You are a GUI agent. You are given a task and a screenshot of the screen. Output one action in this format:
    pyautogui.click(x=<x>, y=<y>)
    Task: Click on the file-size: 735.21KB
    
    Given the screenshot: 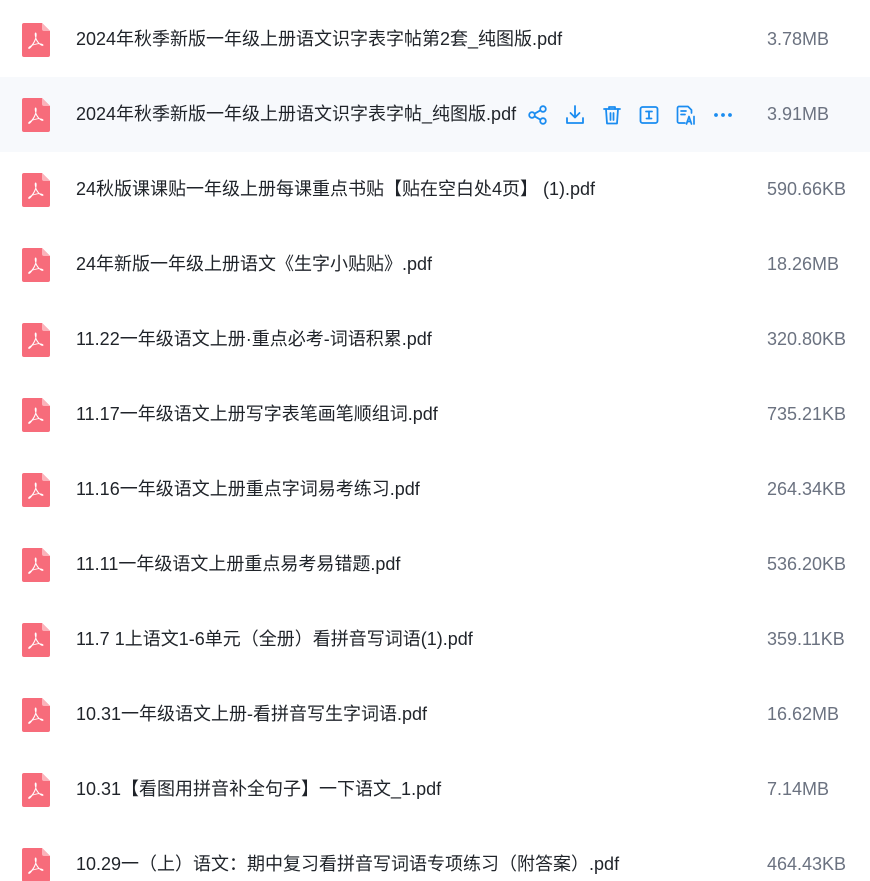 What is the action you would take?
    pyautogui.click(x=807, y=414)
    